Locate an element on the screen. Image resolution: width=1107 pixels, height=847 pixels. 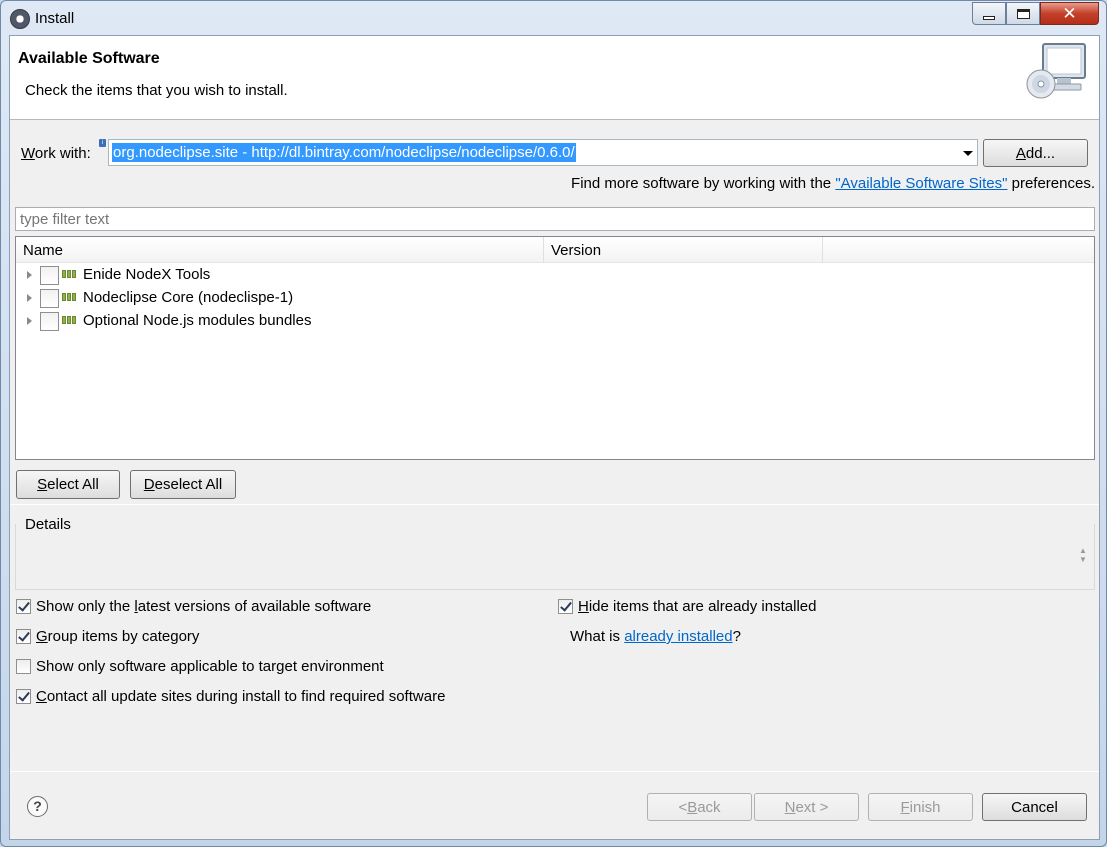
what-is-installed-text: What is already installed? is located at coordinates (655, 636).